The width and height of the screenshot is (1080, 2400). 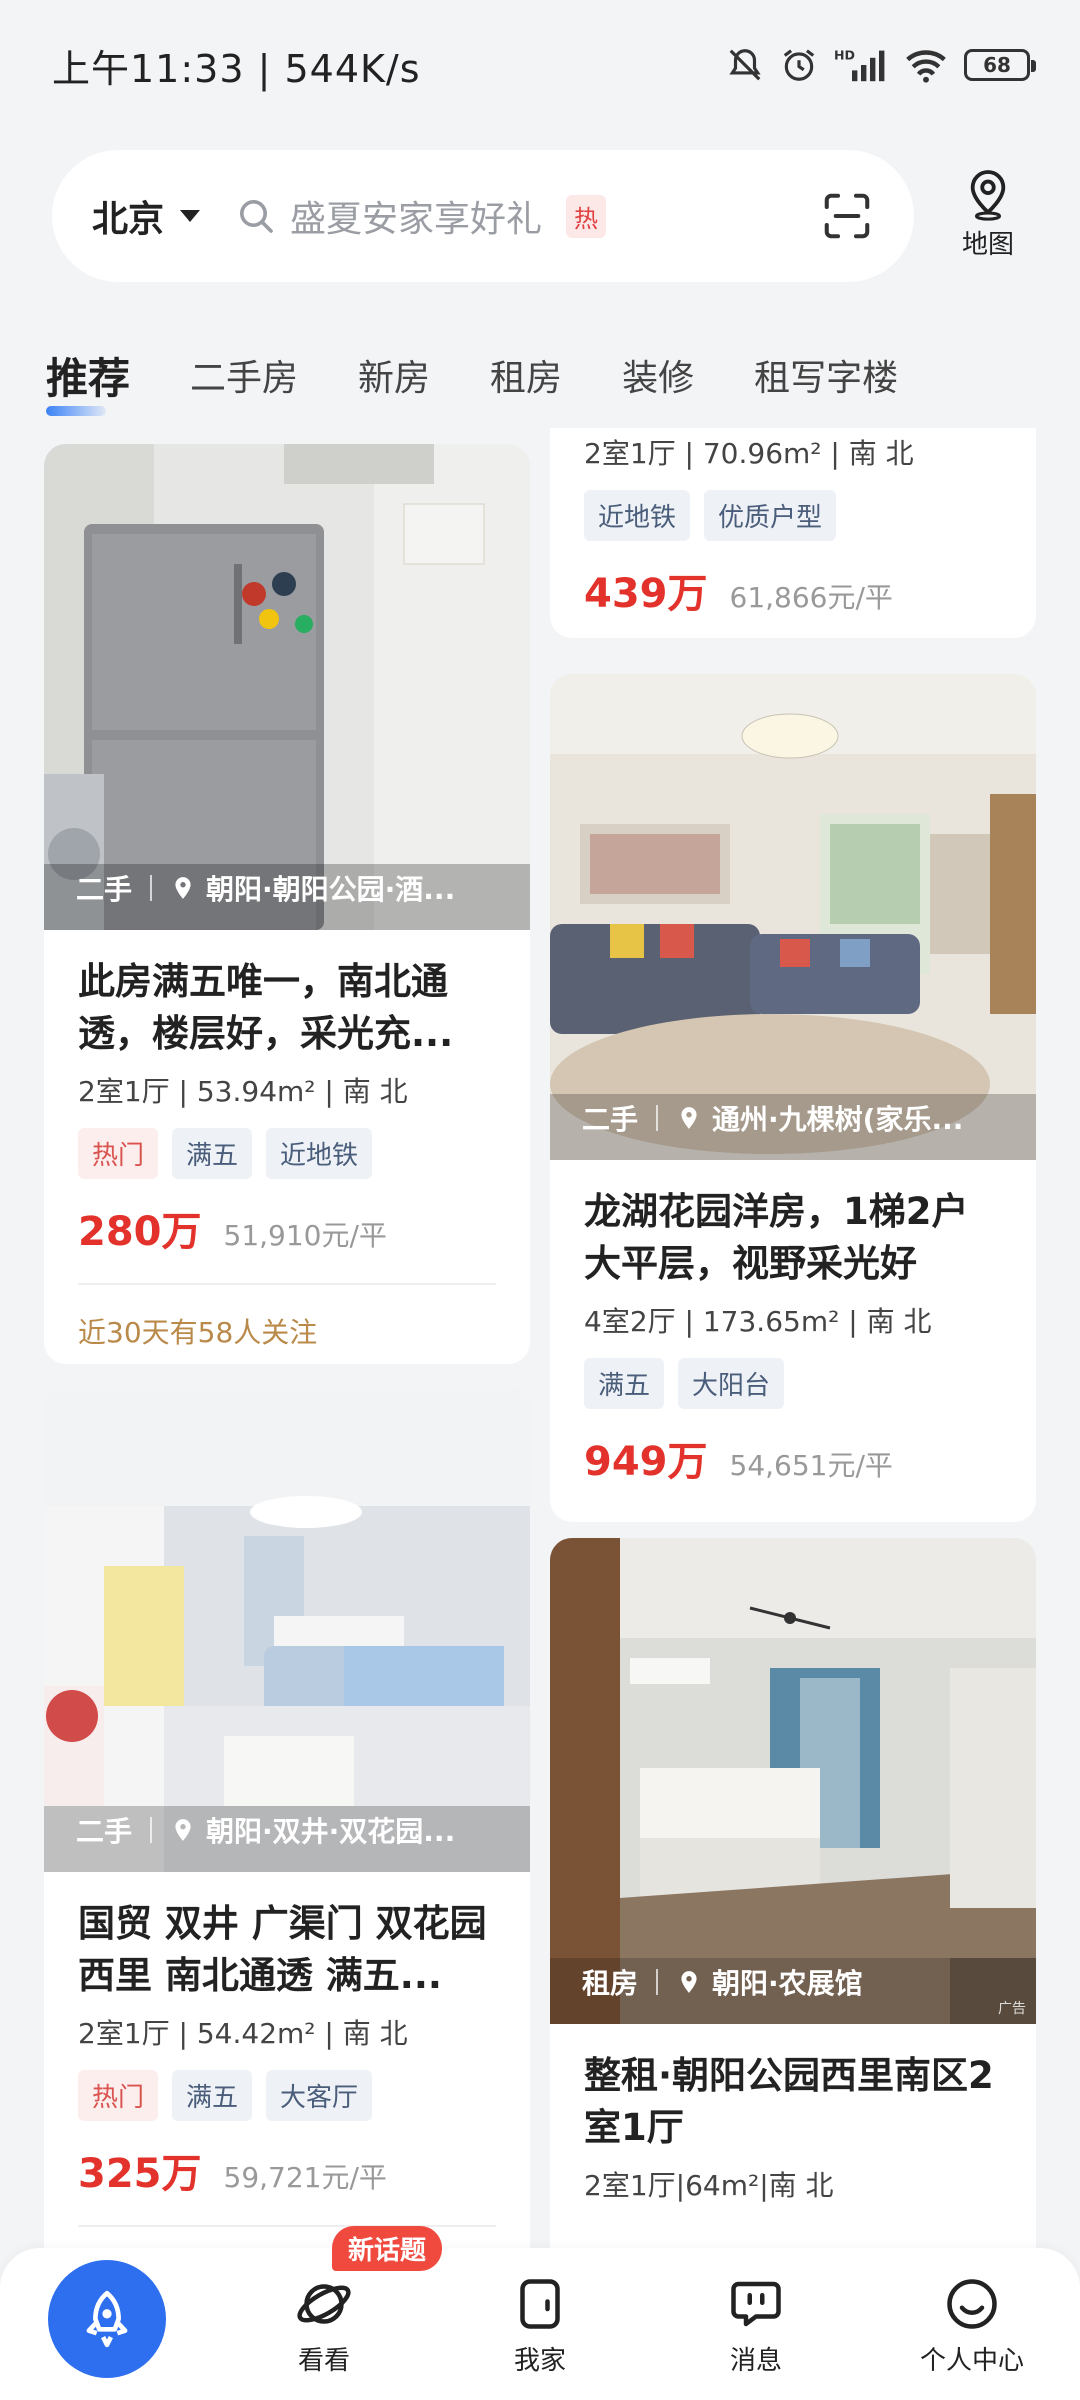 What do you see at coordinates (324, 2304) in the screenshot?
I see `planet-icon` at bounding box center [324, 2304].